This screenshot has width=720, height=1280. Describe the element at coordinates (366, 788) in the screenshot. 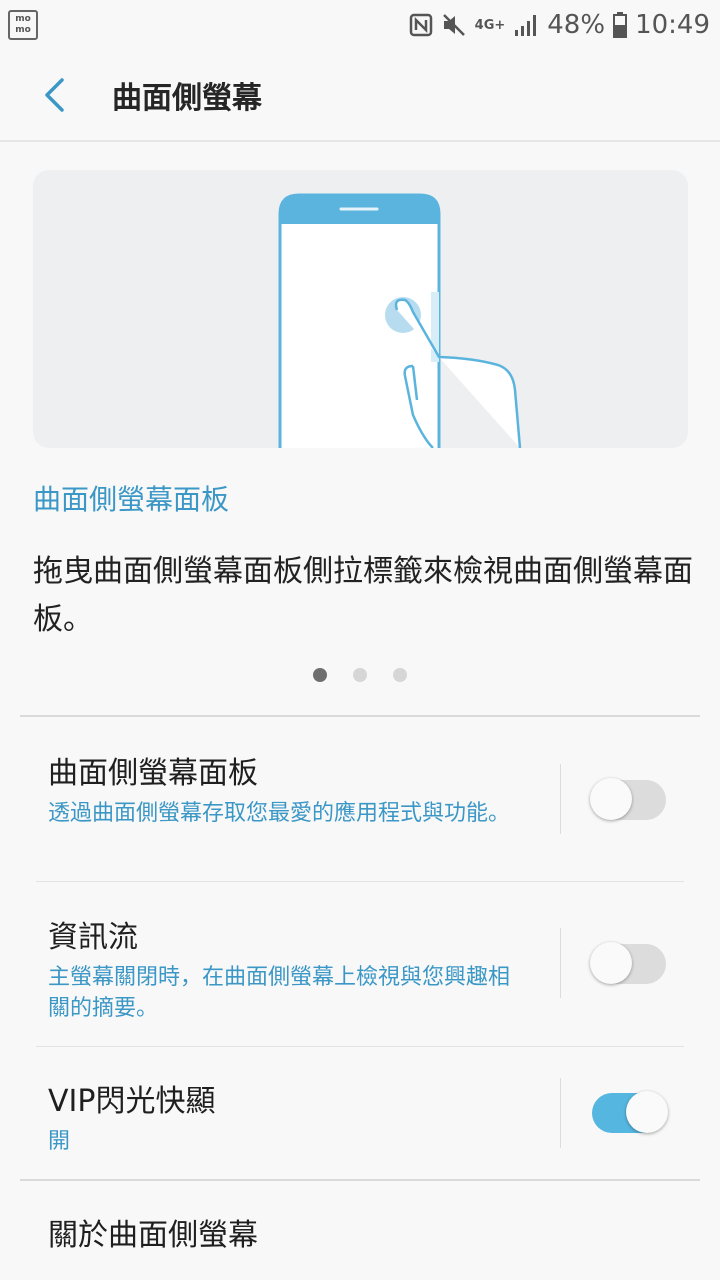

I see `setting-edge-panels: 曲面側螢幕面板 透過曲面側螢幕存取您最愛的應用程式與功能。` at that location.